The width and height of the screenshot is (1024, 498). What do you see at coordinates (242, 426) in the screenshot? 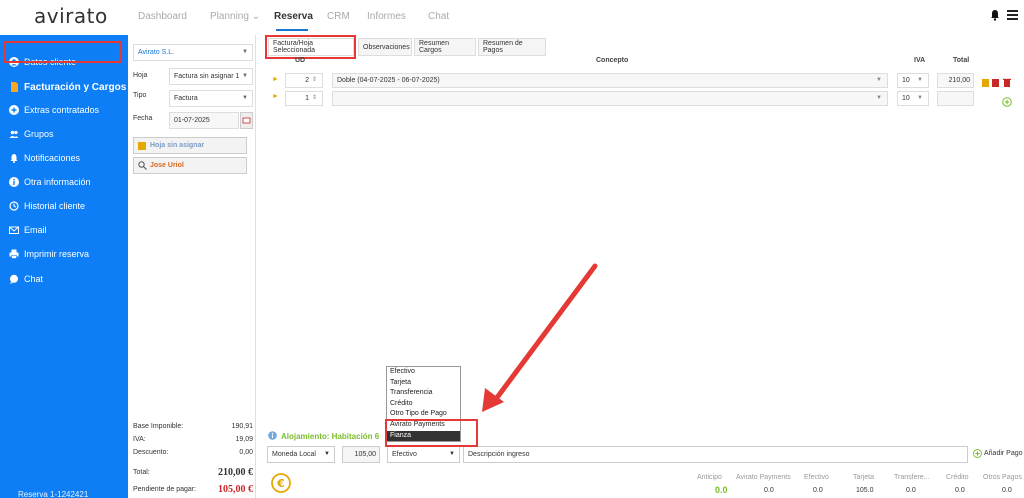
I see `base-value: 190,91` at bounding box center [242, 426].